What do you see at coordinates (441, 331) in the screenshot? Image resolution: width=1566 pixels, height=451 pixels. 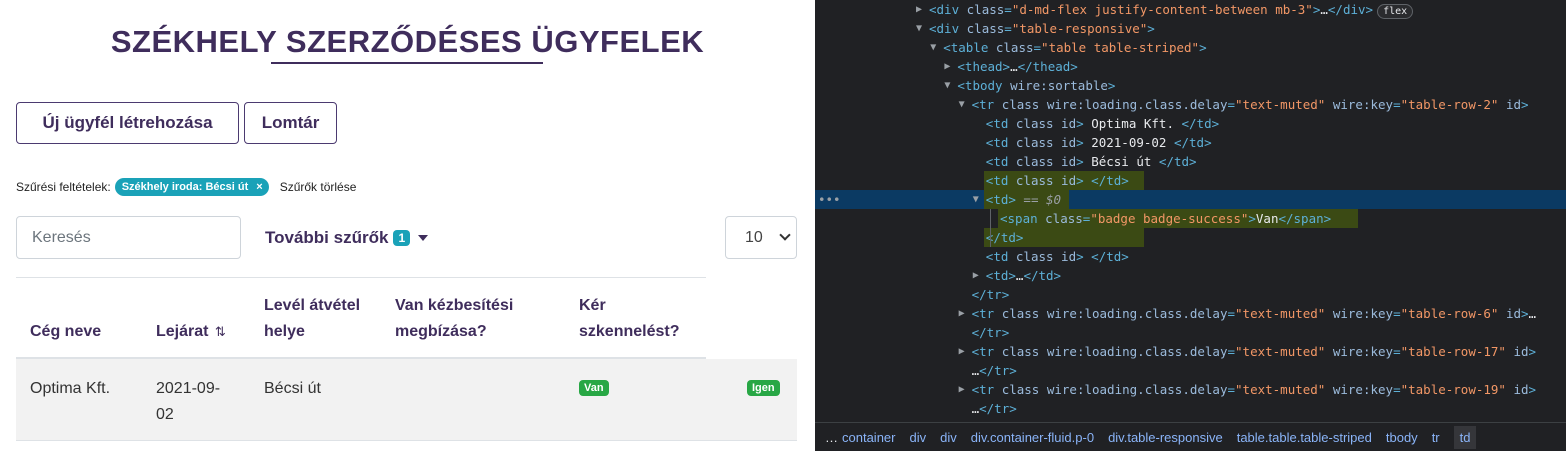 I see `header-delivery-line2: megbízása?` at bounding box center [441, 331].